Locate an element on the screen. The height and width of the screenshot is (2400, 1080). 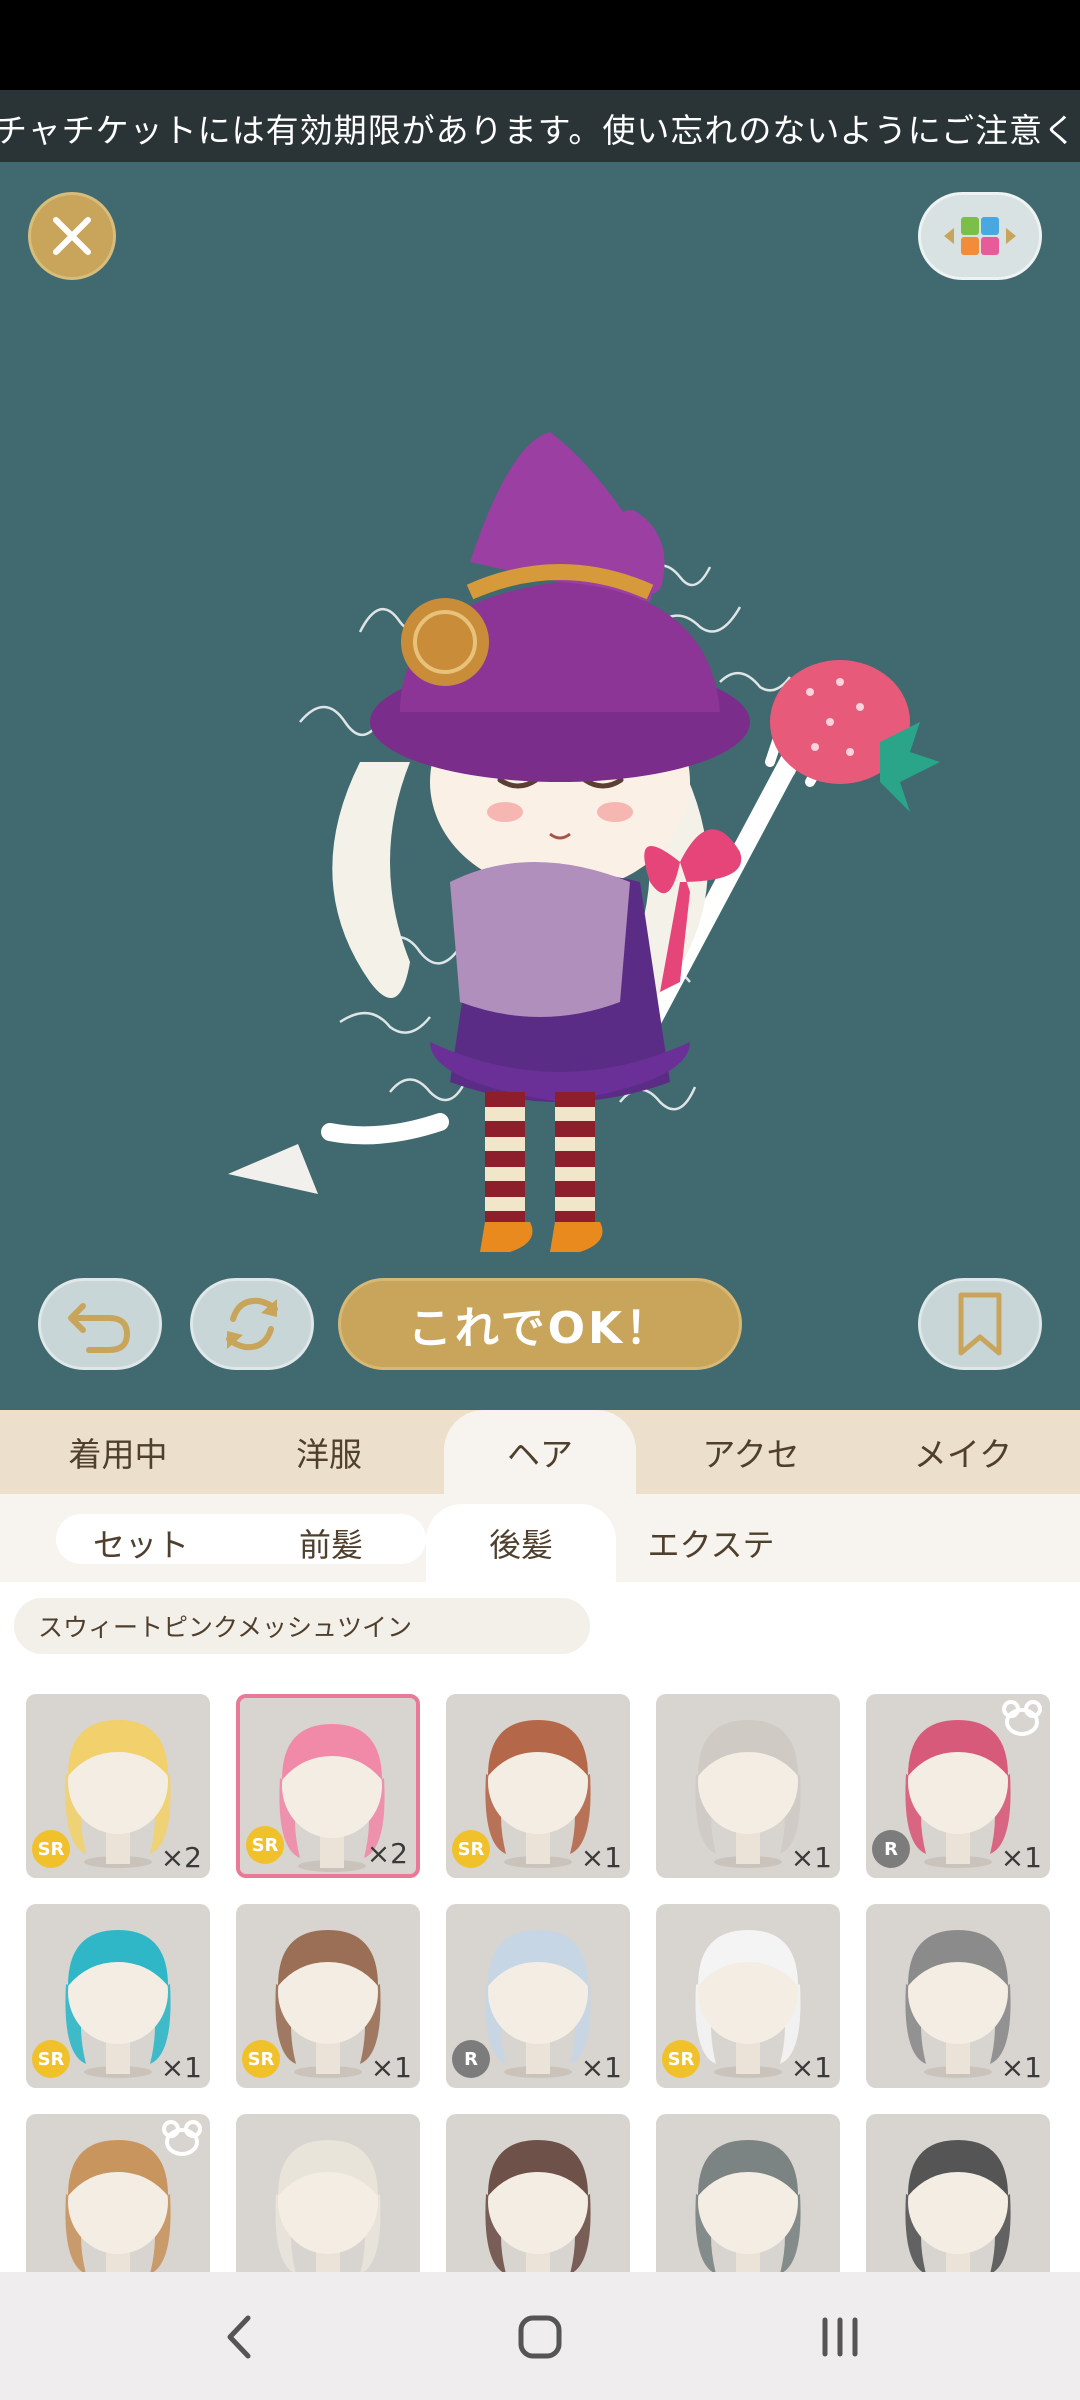
undo-button is located at coordinates (100, 1324).